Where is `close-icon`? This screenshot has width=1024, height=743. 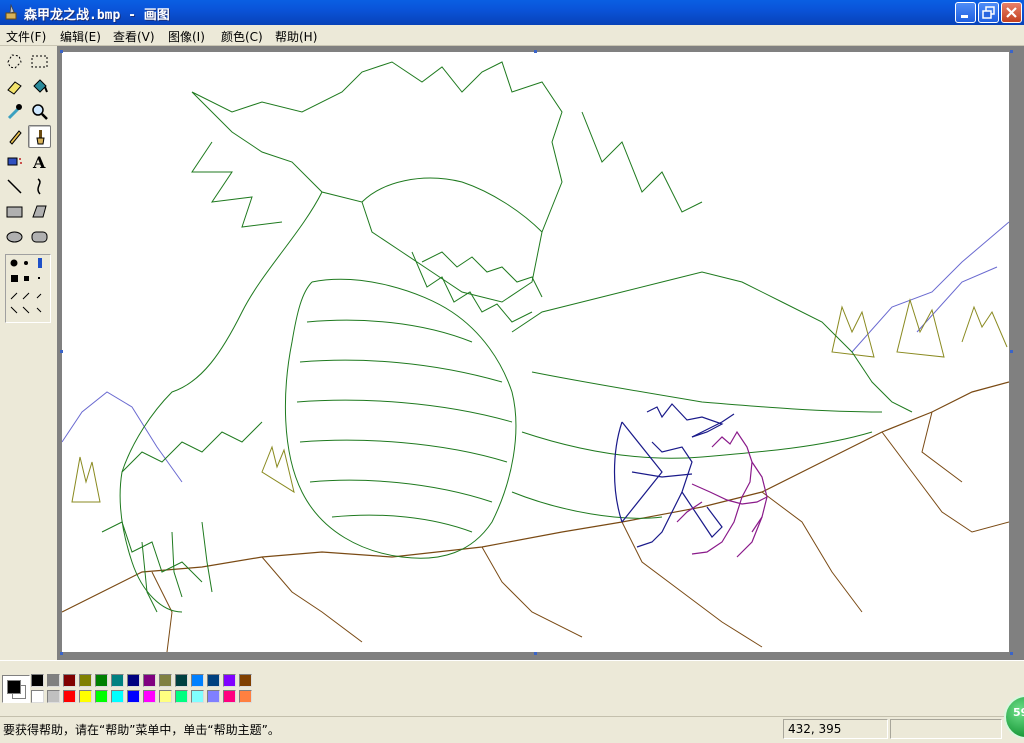
close-icon is located at coordinates (1011, 12).